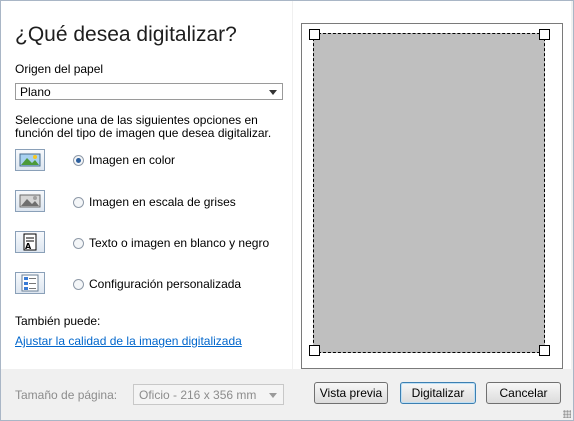 The height and width of the screenshot is (421, 574). I want to click on dialog-title: ¿Qué desea digitalizar?, so click(126, 34).